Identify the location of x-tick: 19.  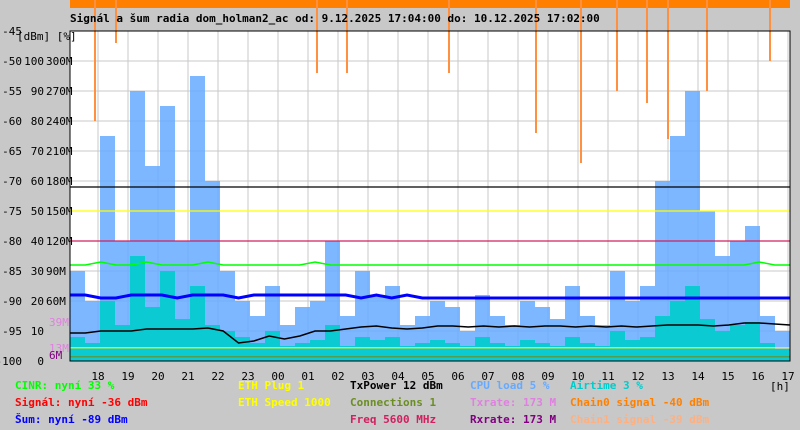
(127, 376).